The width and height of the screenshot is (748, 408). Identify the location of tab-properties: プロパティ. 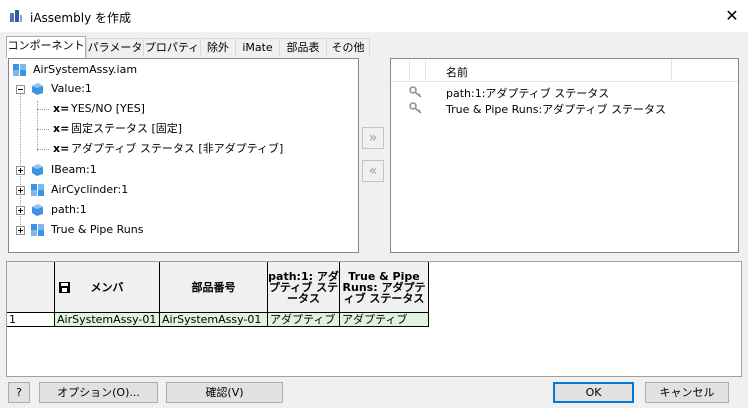
(172, 47).